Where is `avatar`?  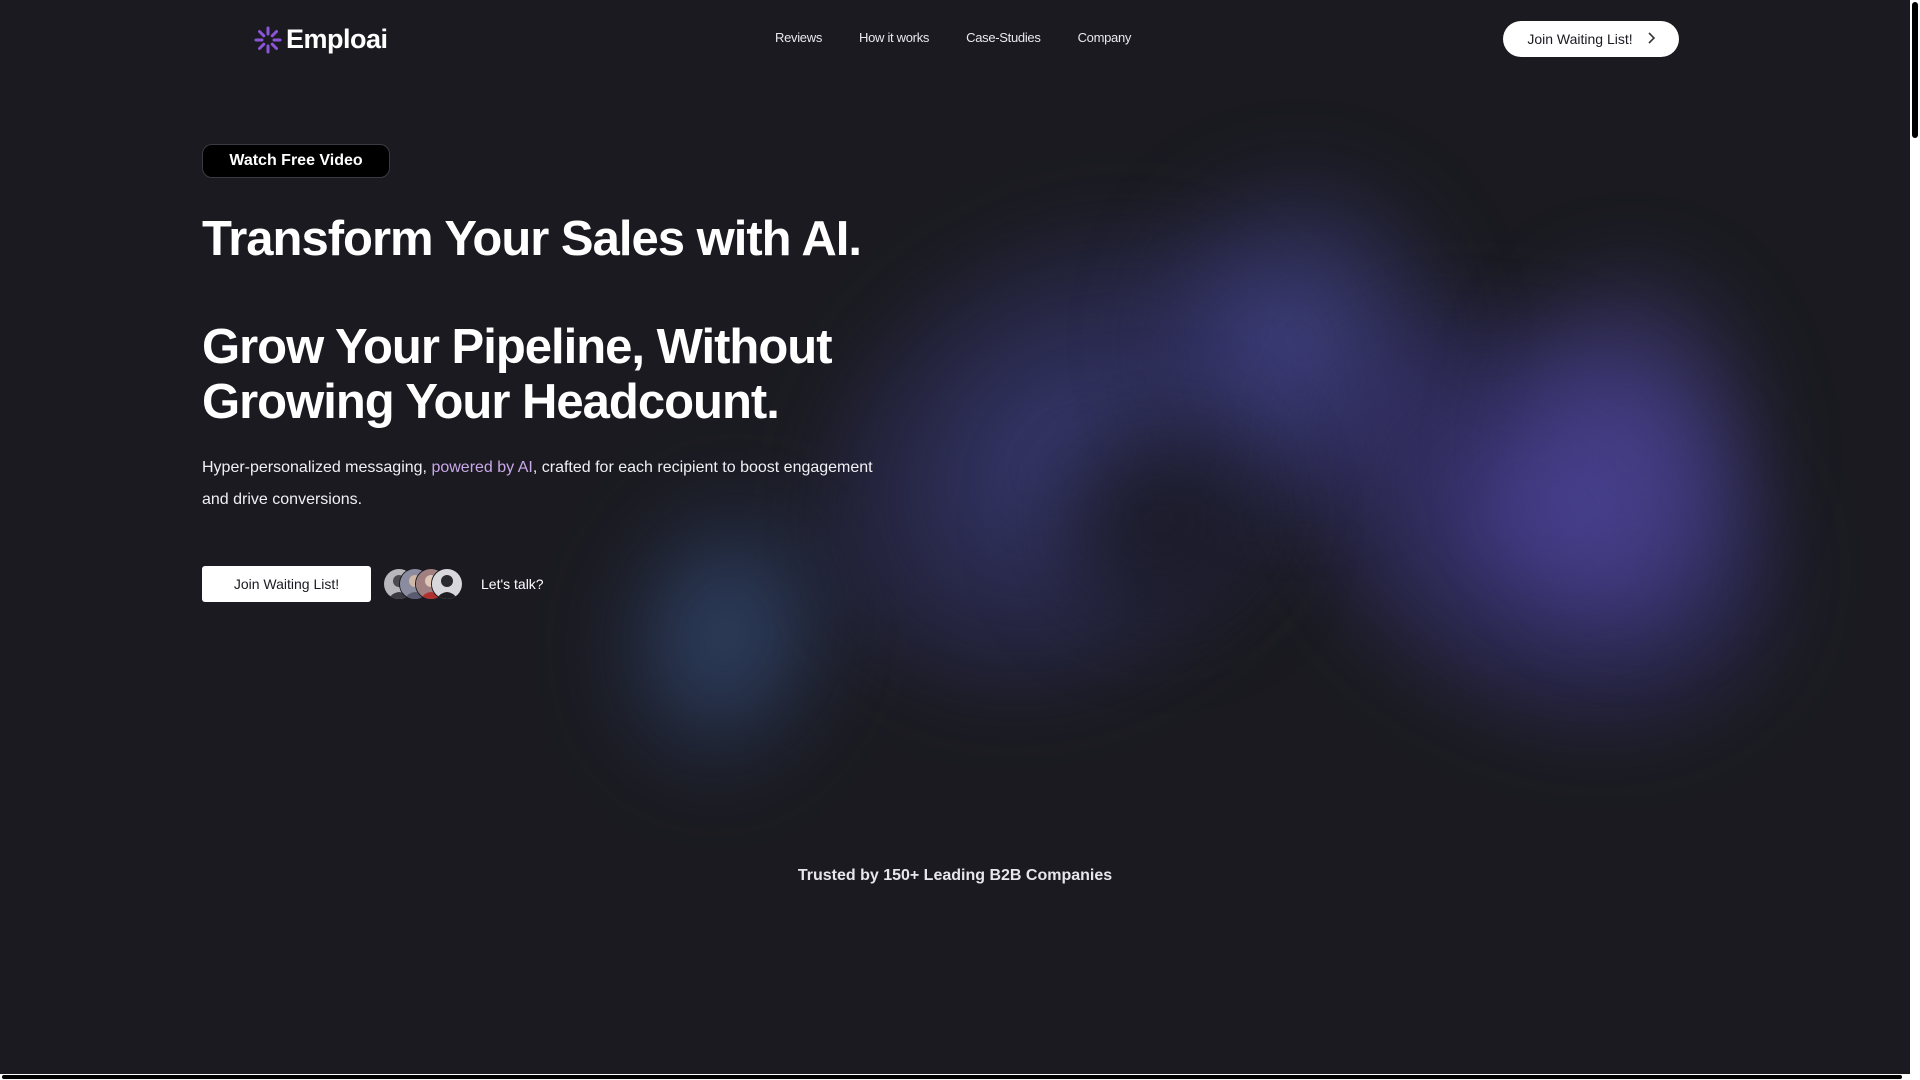 avatar is located at coordinates (447, 584).